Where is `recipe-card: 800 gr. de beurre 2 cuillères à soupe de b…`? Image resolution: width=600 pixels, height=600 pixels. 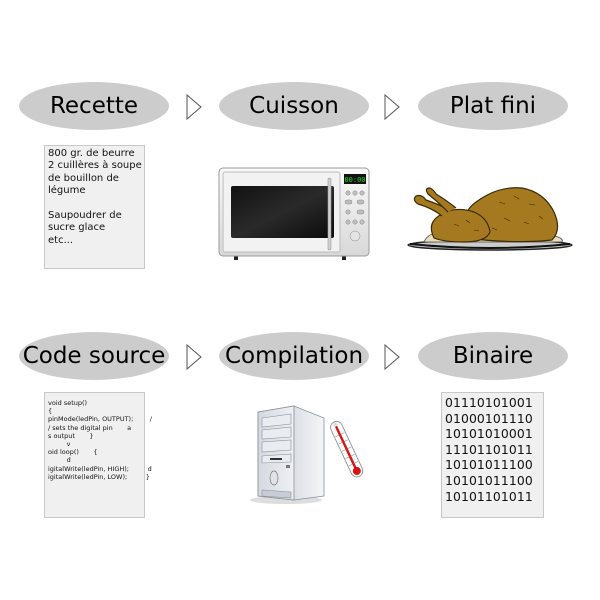
recipe-card: 800 gr. de beurre 2 cuillères à soupe de b… is located at coordinates (94, 207).